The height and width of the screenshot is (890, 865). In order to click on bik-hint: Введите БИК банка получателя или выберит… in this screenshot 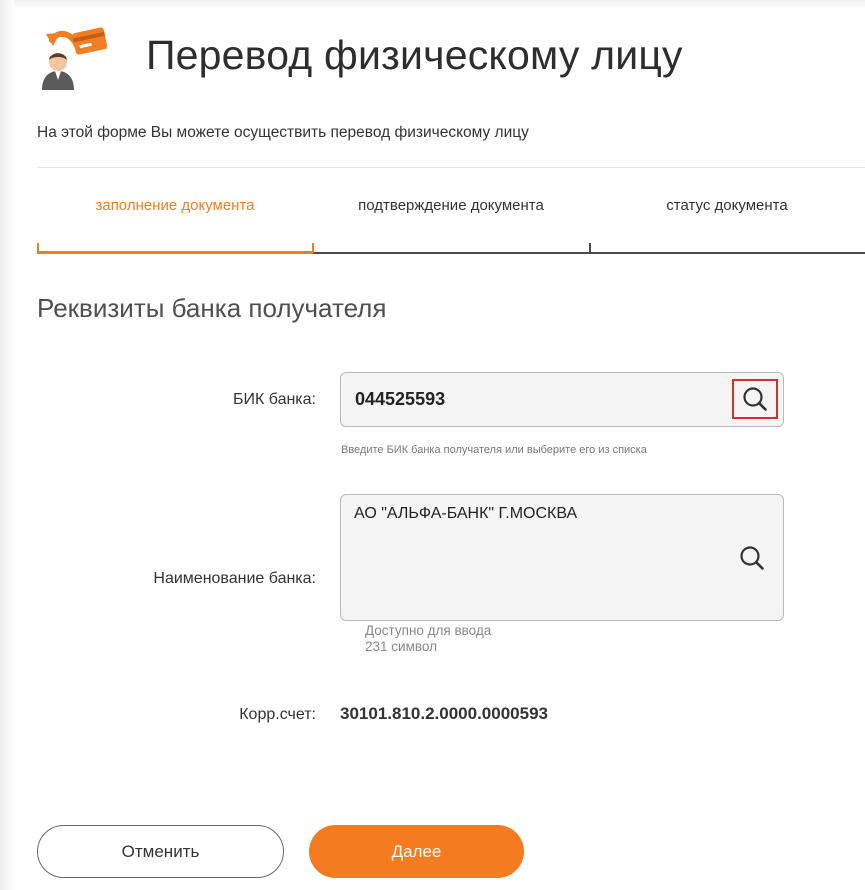, I will do `click(494, 450)`.